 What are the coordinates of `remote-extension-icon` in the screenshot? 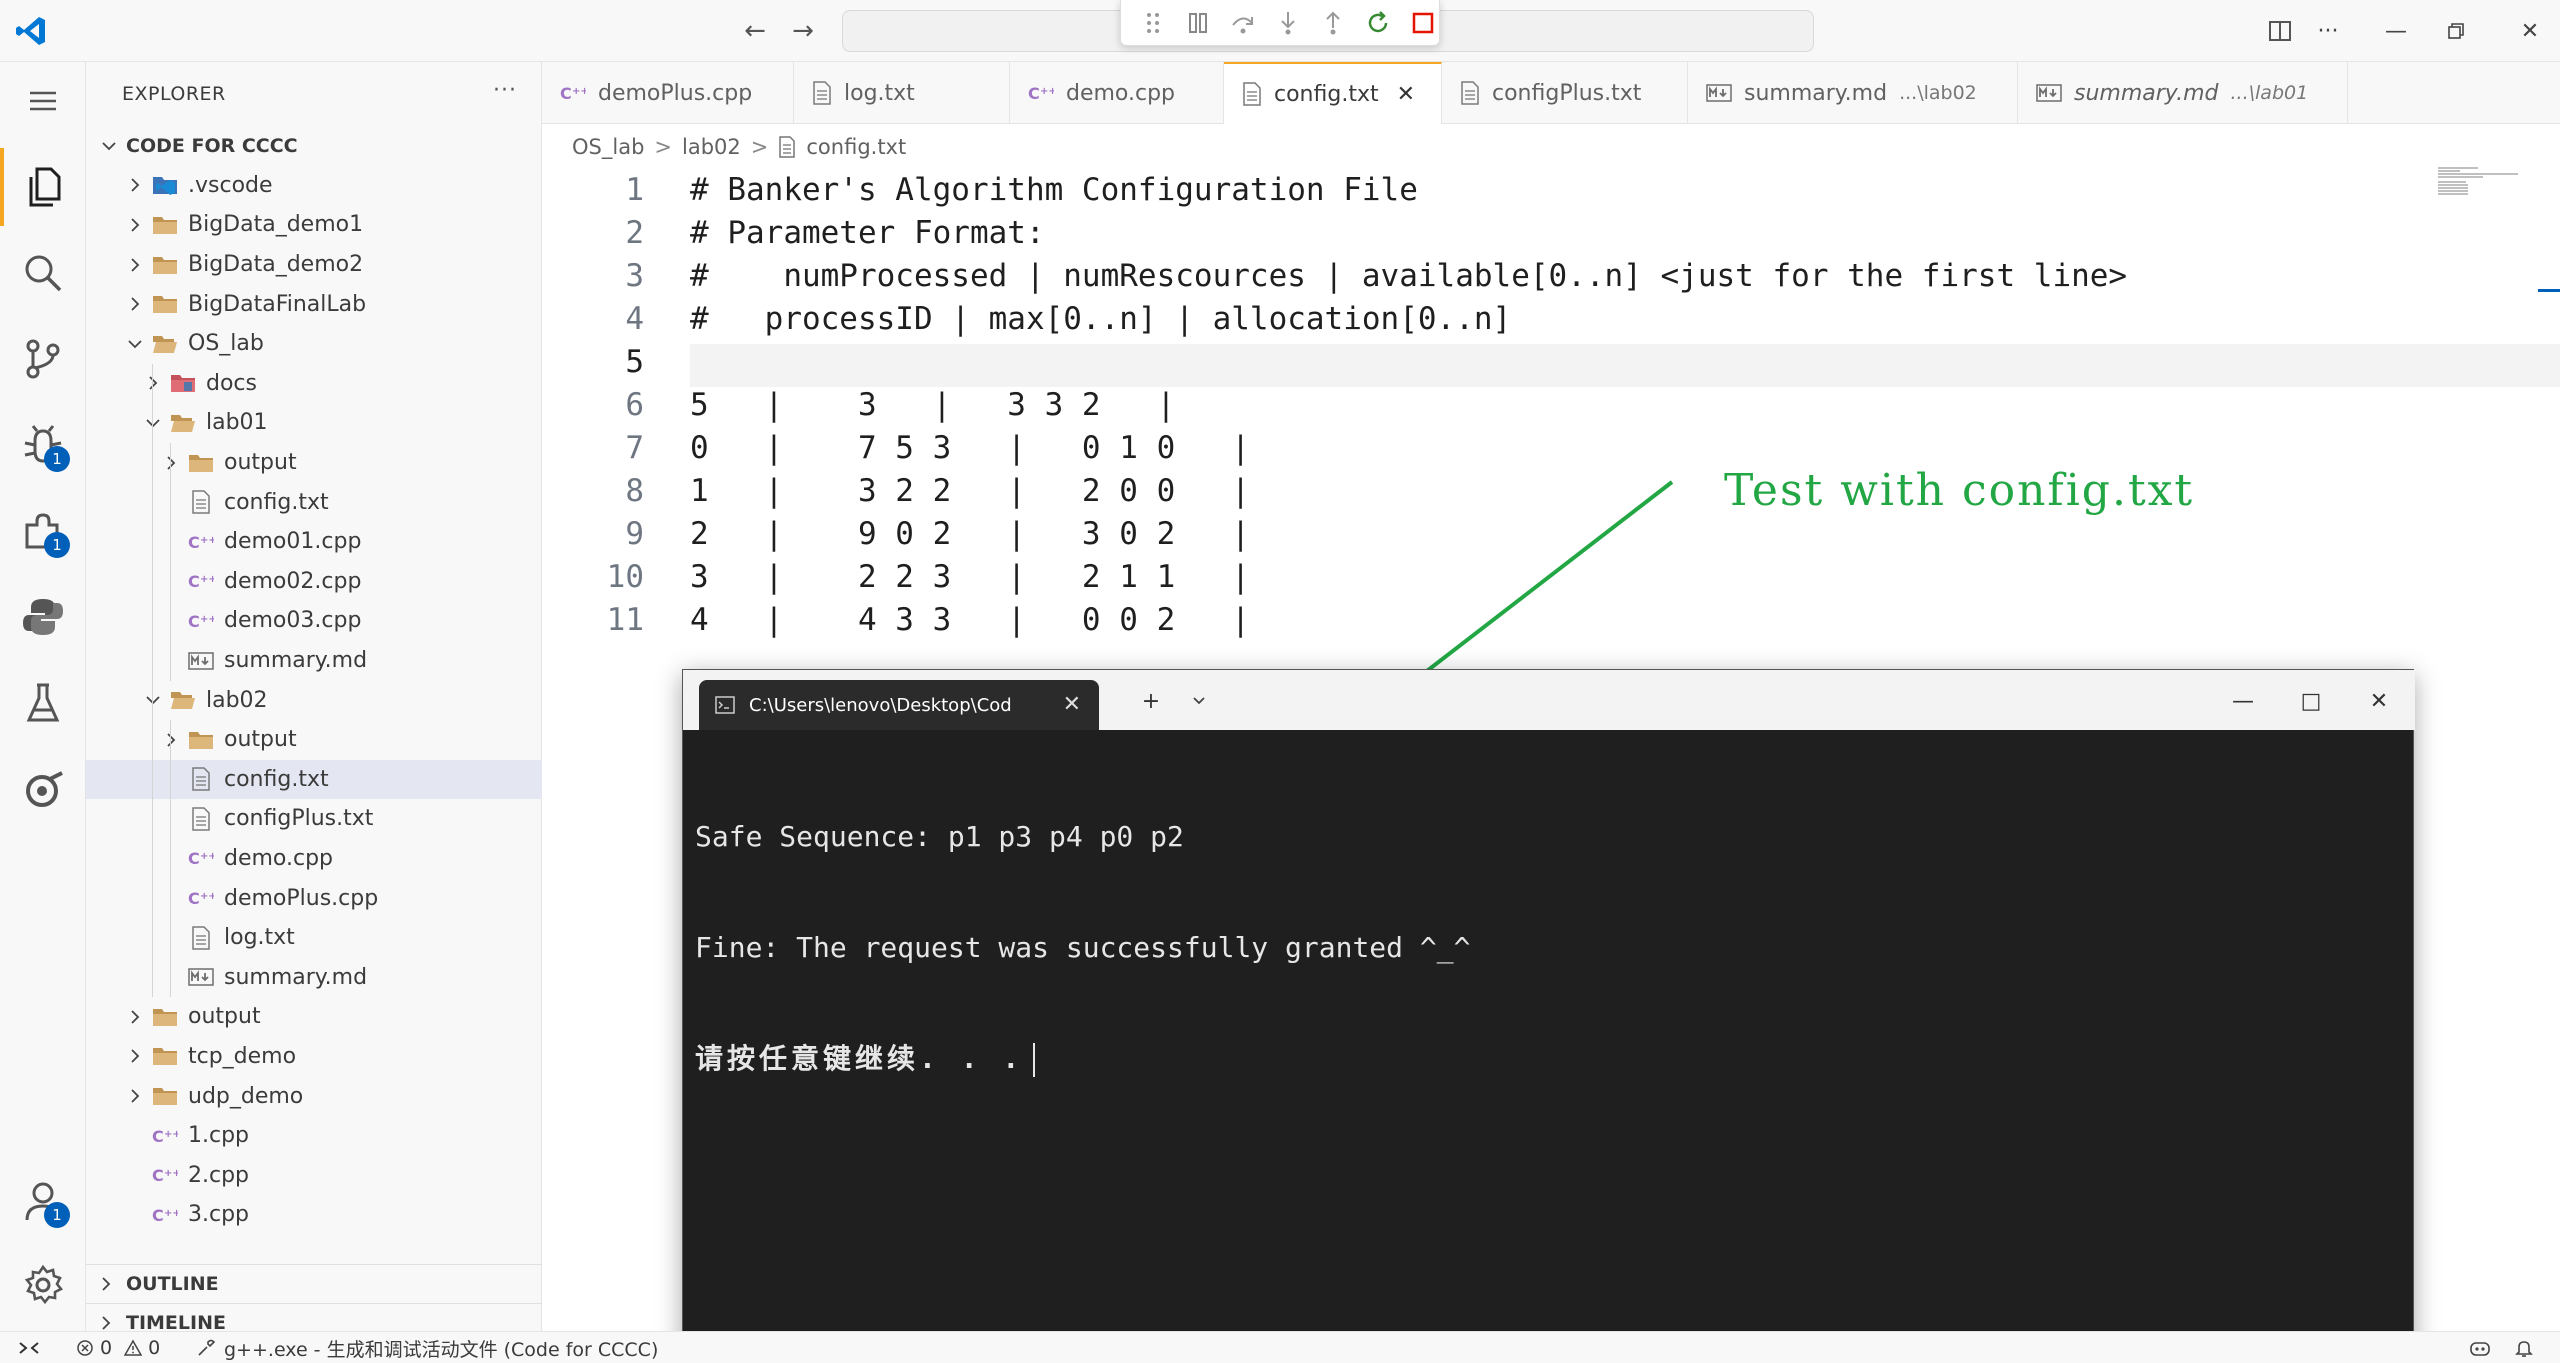 It's located at (43, 789).